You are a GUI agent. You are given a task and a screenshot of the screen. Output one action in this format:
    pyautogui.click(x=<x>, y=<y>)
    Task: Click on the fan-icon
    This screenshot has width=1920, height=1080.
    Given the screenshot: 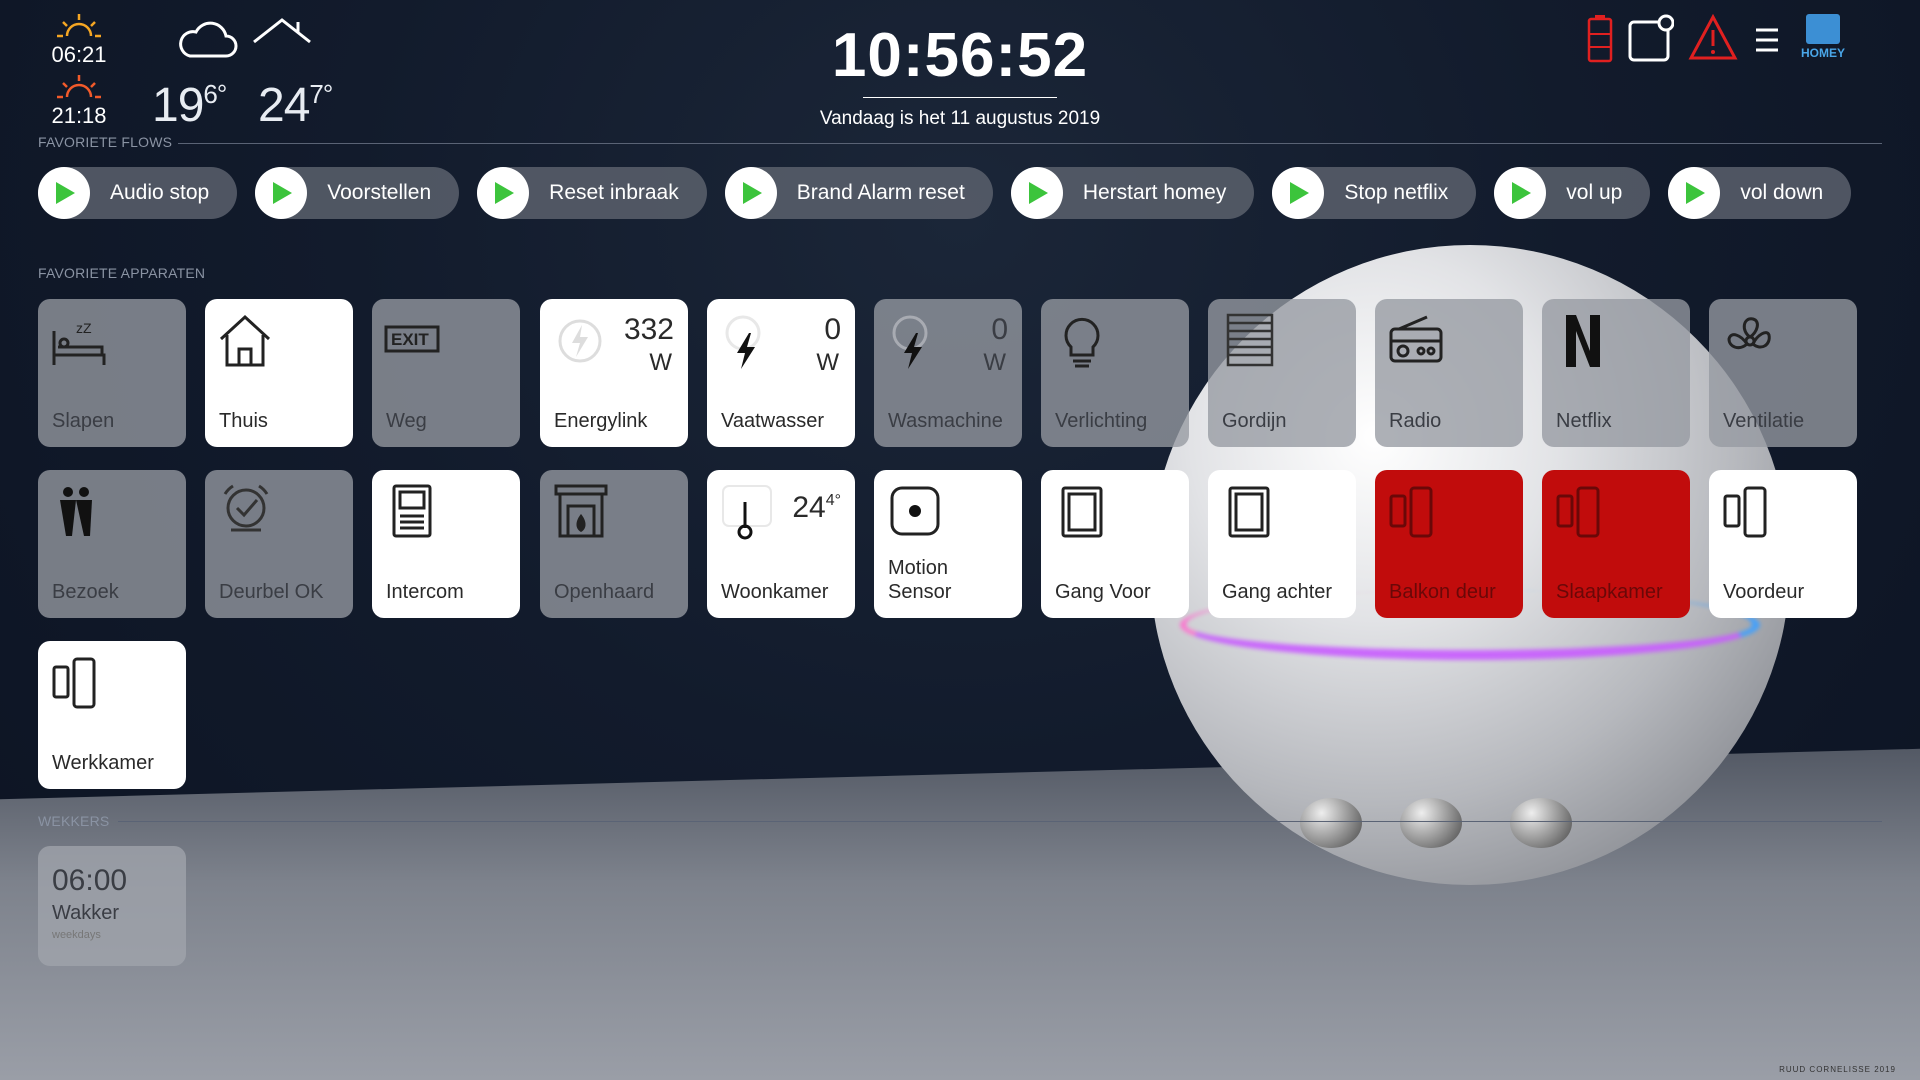 What is the action you would take?
    pyautogui.click(x=1749, y=333)
    